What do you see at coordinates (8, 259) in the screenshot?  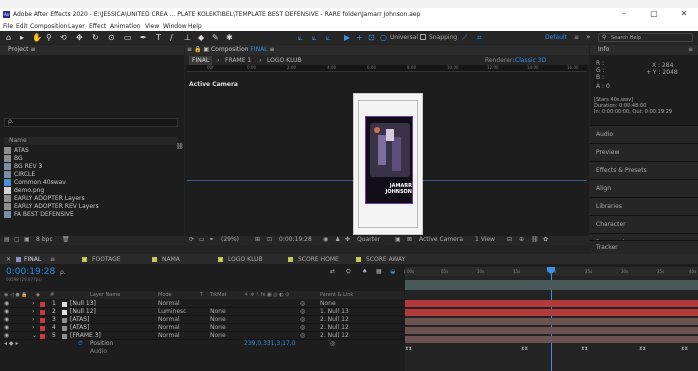 I see `close-icon: ✕` at bounding box center [8, 259].